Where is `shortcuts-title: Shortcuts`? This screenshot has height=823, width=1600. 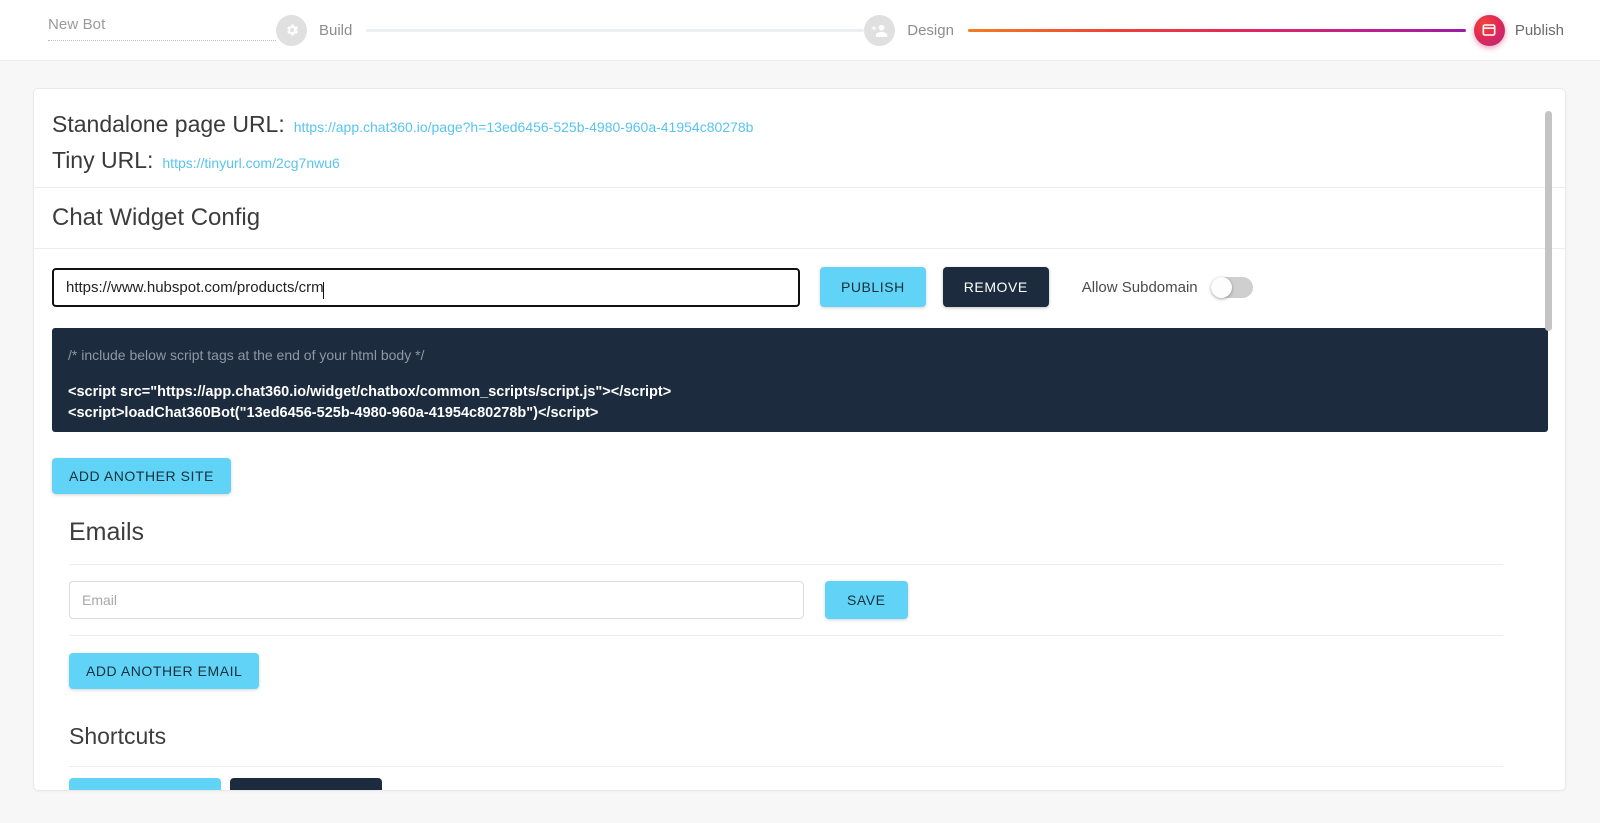
shortcuts-title: Shortcuts is located at coordinates (118, 736).